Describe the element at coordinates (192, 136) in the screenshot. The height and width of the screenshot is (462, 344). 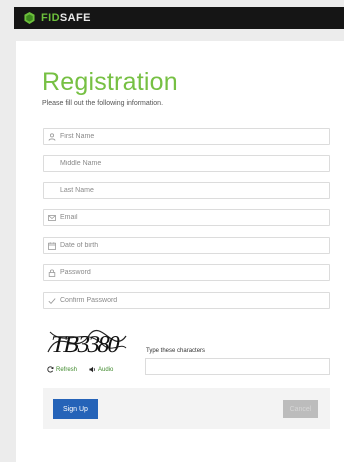
I see `first-name-input` at that location.